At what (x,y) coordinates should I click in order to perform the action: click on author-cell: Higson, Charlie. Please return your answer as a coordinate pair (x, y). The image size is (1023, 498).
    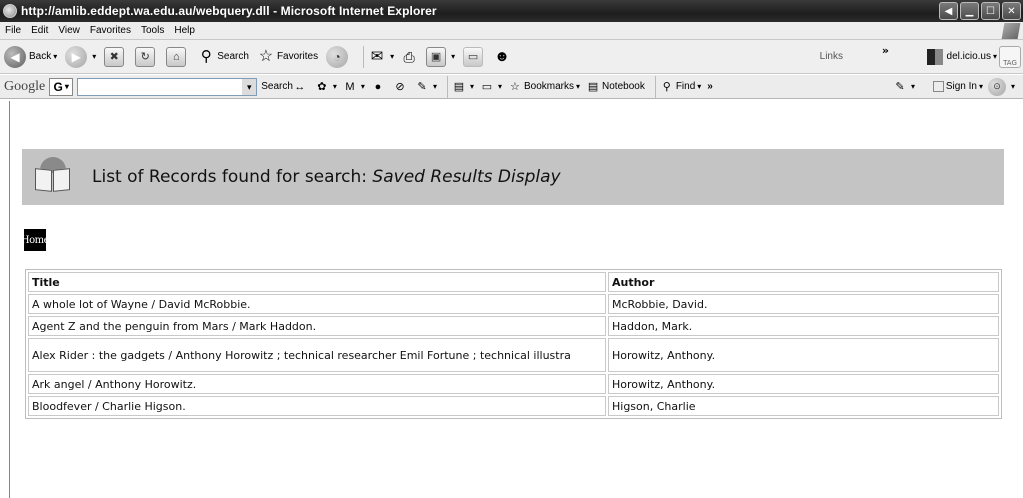
    Looking at the image, I should click on (803, 406).